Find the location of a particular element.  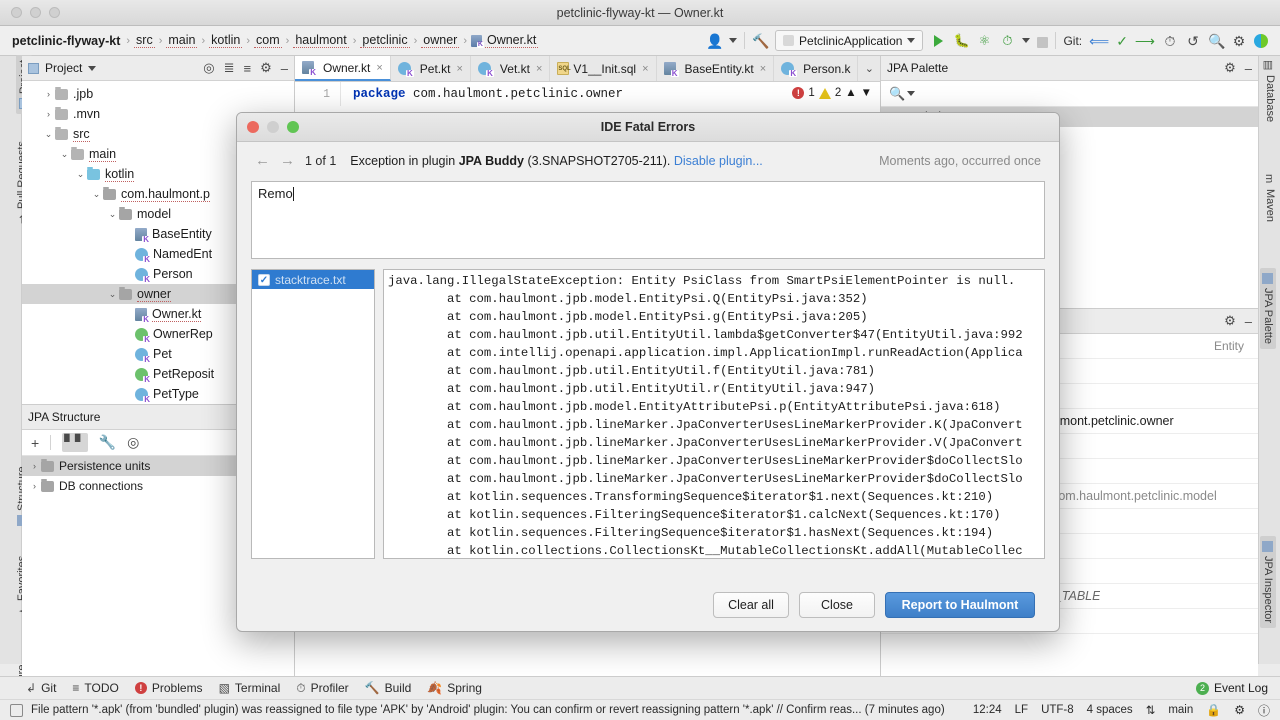

next-problem-icon: ▼ is located at coordinates (866, 93).